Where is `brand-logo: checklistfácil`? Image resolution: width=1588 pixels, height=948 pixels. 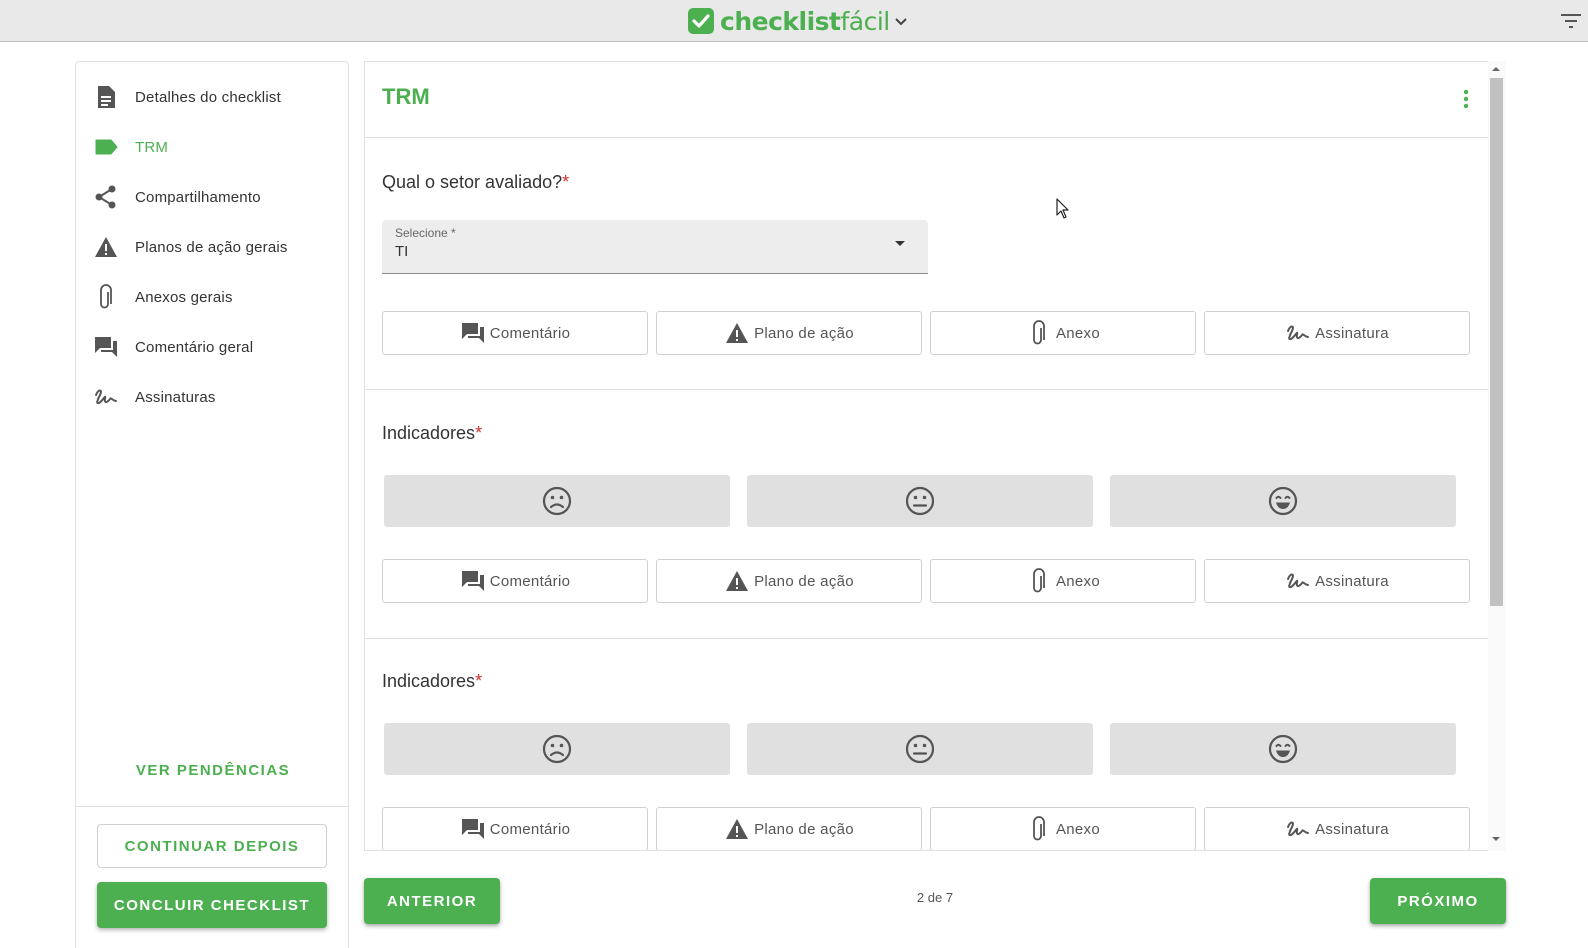 brand-logo: checklistfácil is located at coordinates (798, 21).